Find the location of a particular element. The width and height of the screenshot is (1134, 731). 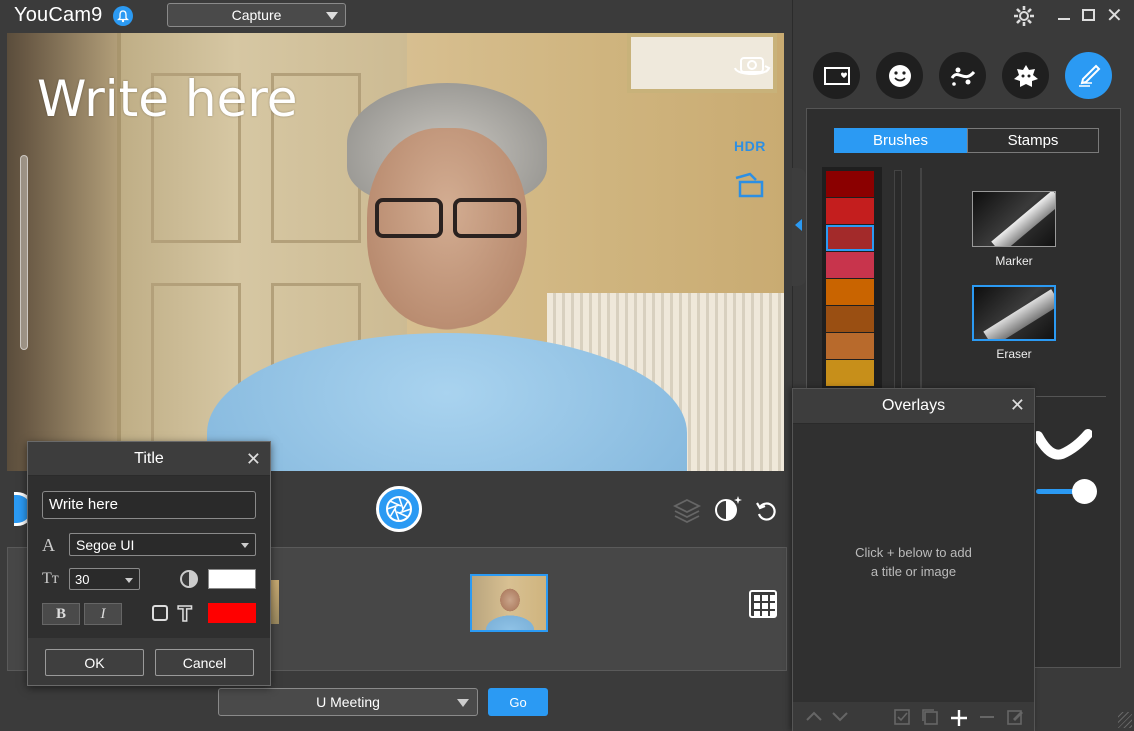

copy-icon is located at coordinates (930, 717).